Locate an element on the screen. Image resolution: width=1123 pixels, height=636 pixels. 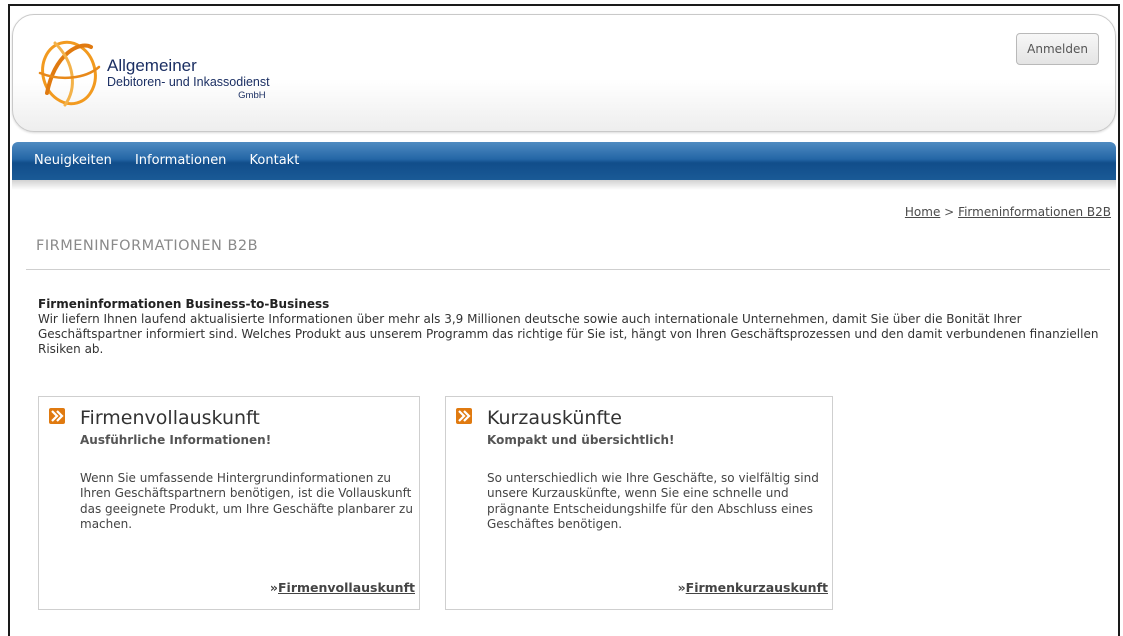
login-button: Anmelden is located at coordinates (1057, 49).